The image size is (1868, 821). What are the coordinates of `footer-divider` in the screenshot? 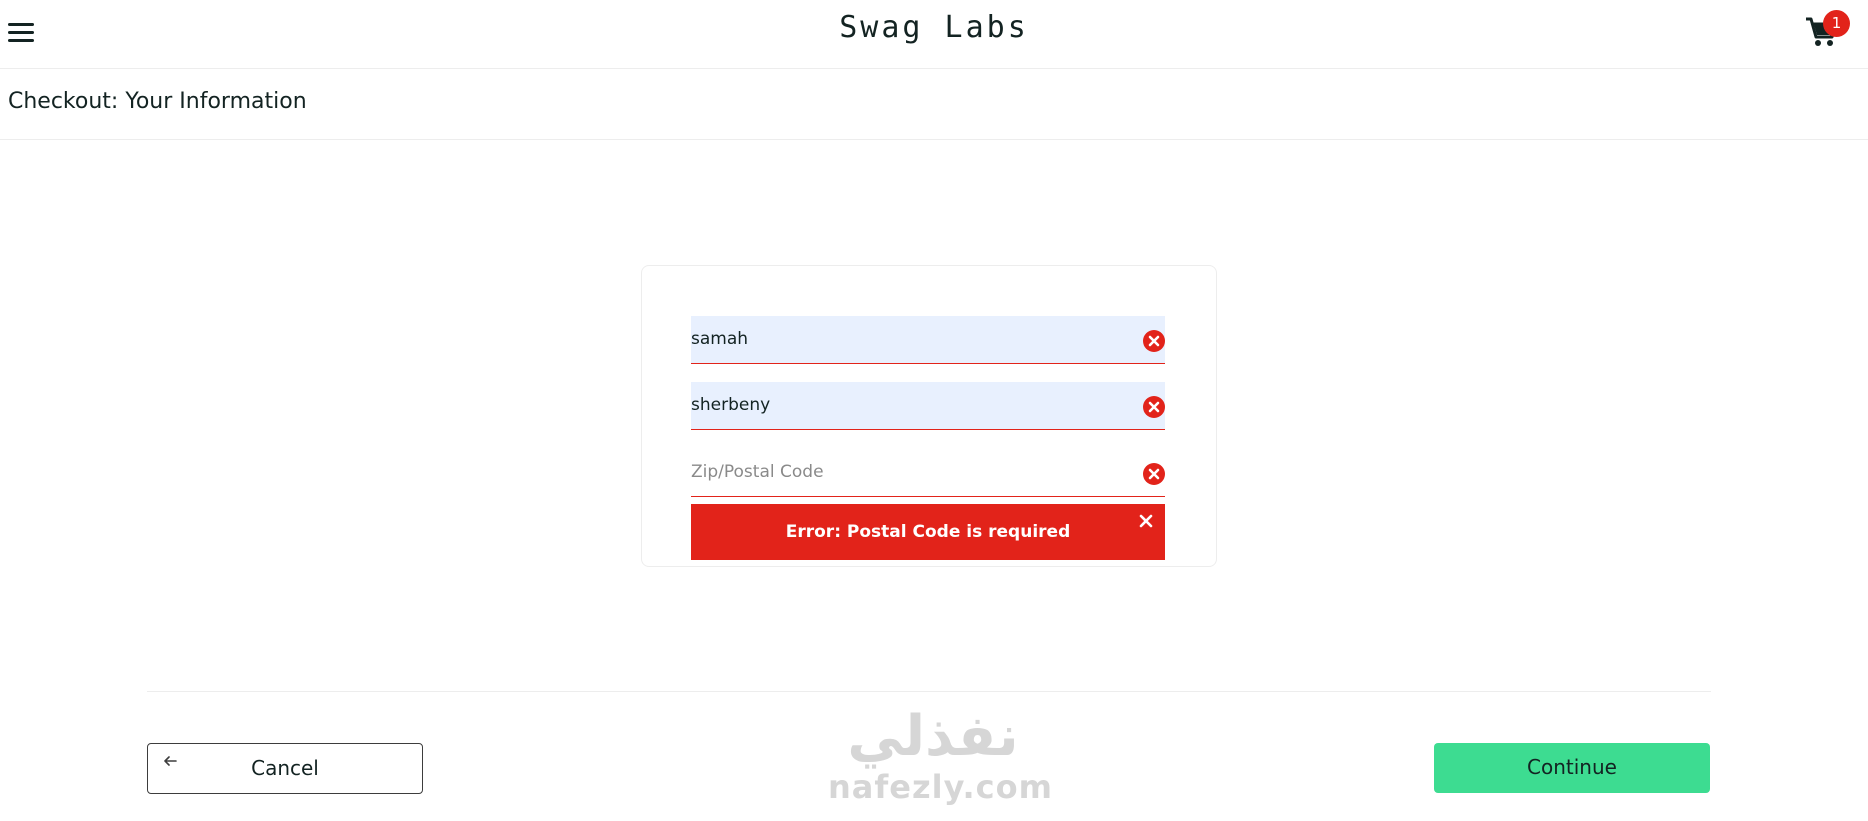 It's located at (929, 691).